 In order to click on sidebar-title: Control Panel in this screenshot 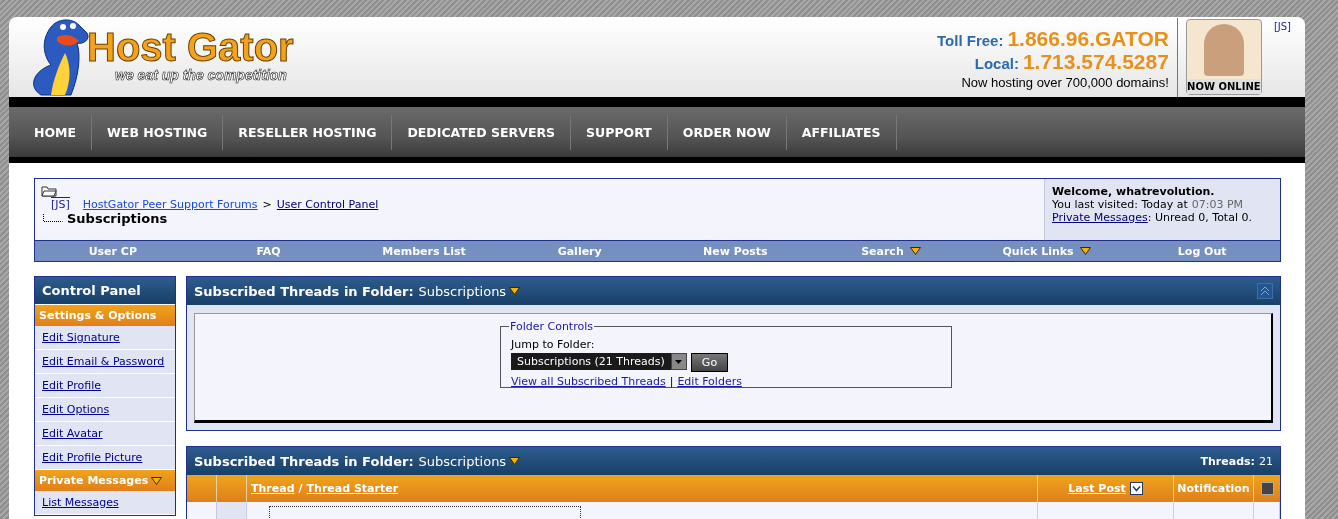, I will do `click(105, 291)`.